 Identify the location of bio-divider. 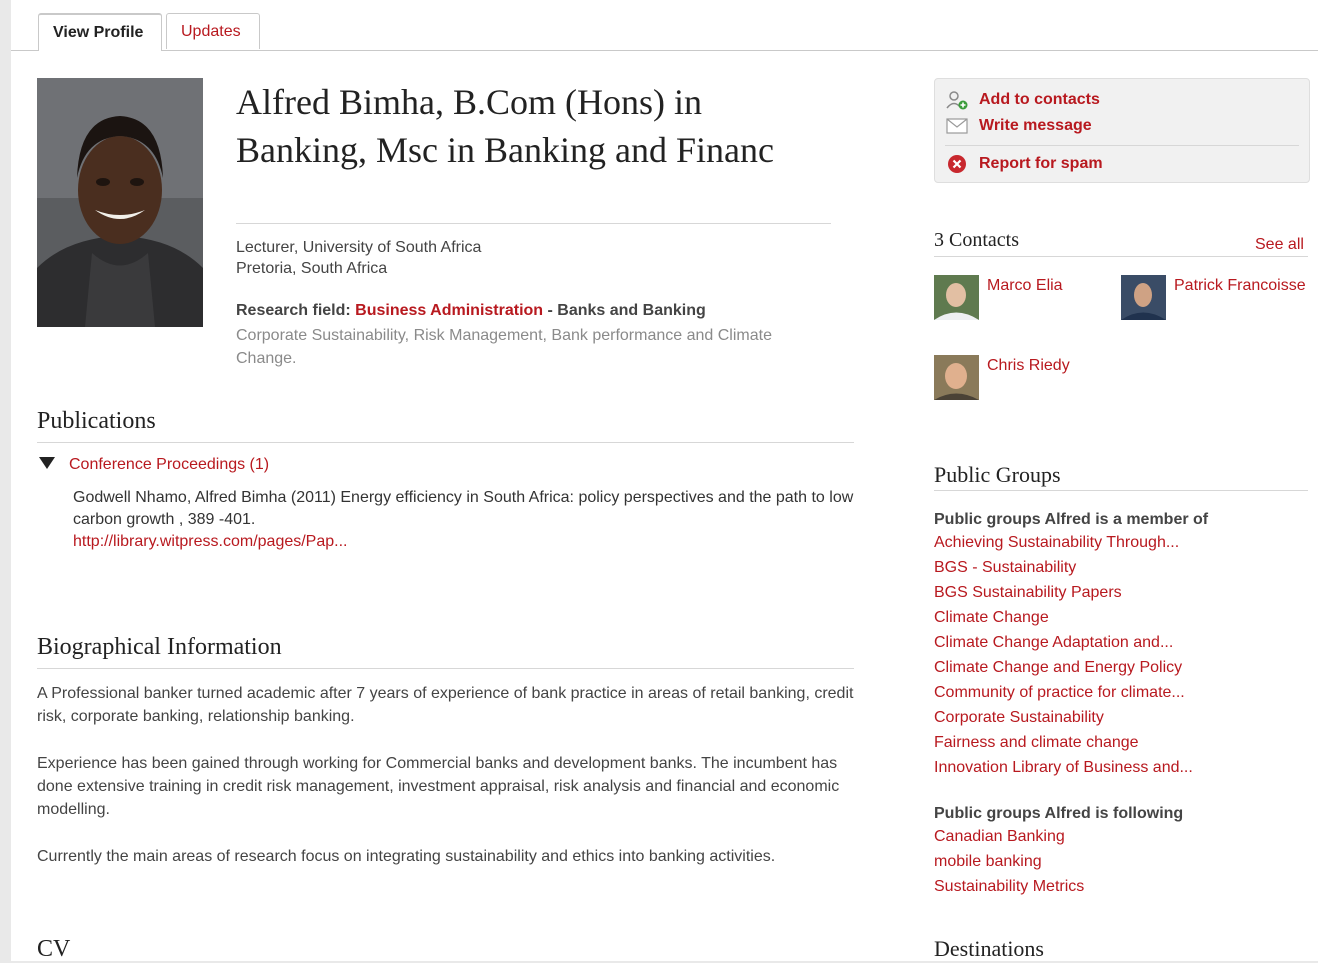
(445, 668).